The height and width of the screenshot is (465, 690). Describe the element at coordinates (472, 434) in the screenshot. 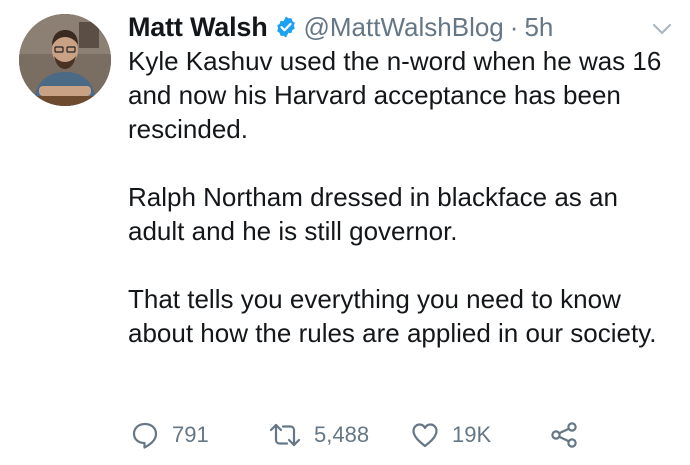

I see `like-count: 19K` at that location.